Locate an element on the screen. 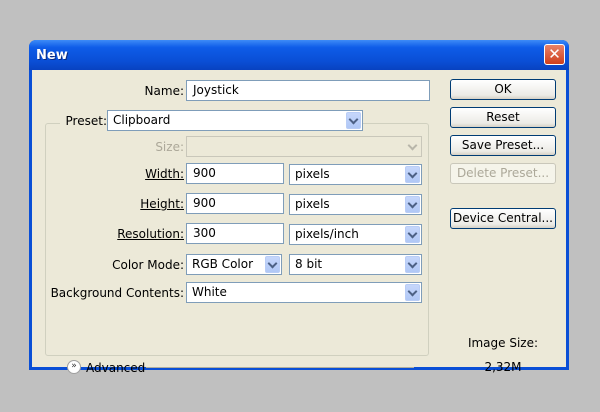 This screenshot has width=600, height=412. size-select is located at coordinates (304, 146).